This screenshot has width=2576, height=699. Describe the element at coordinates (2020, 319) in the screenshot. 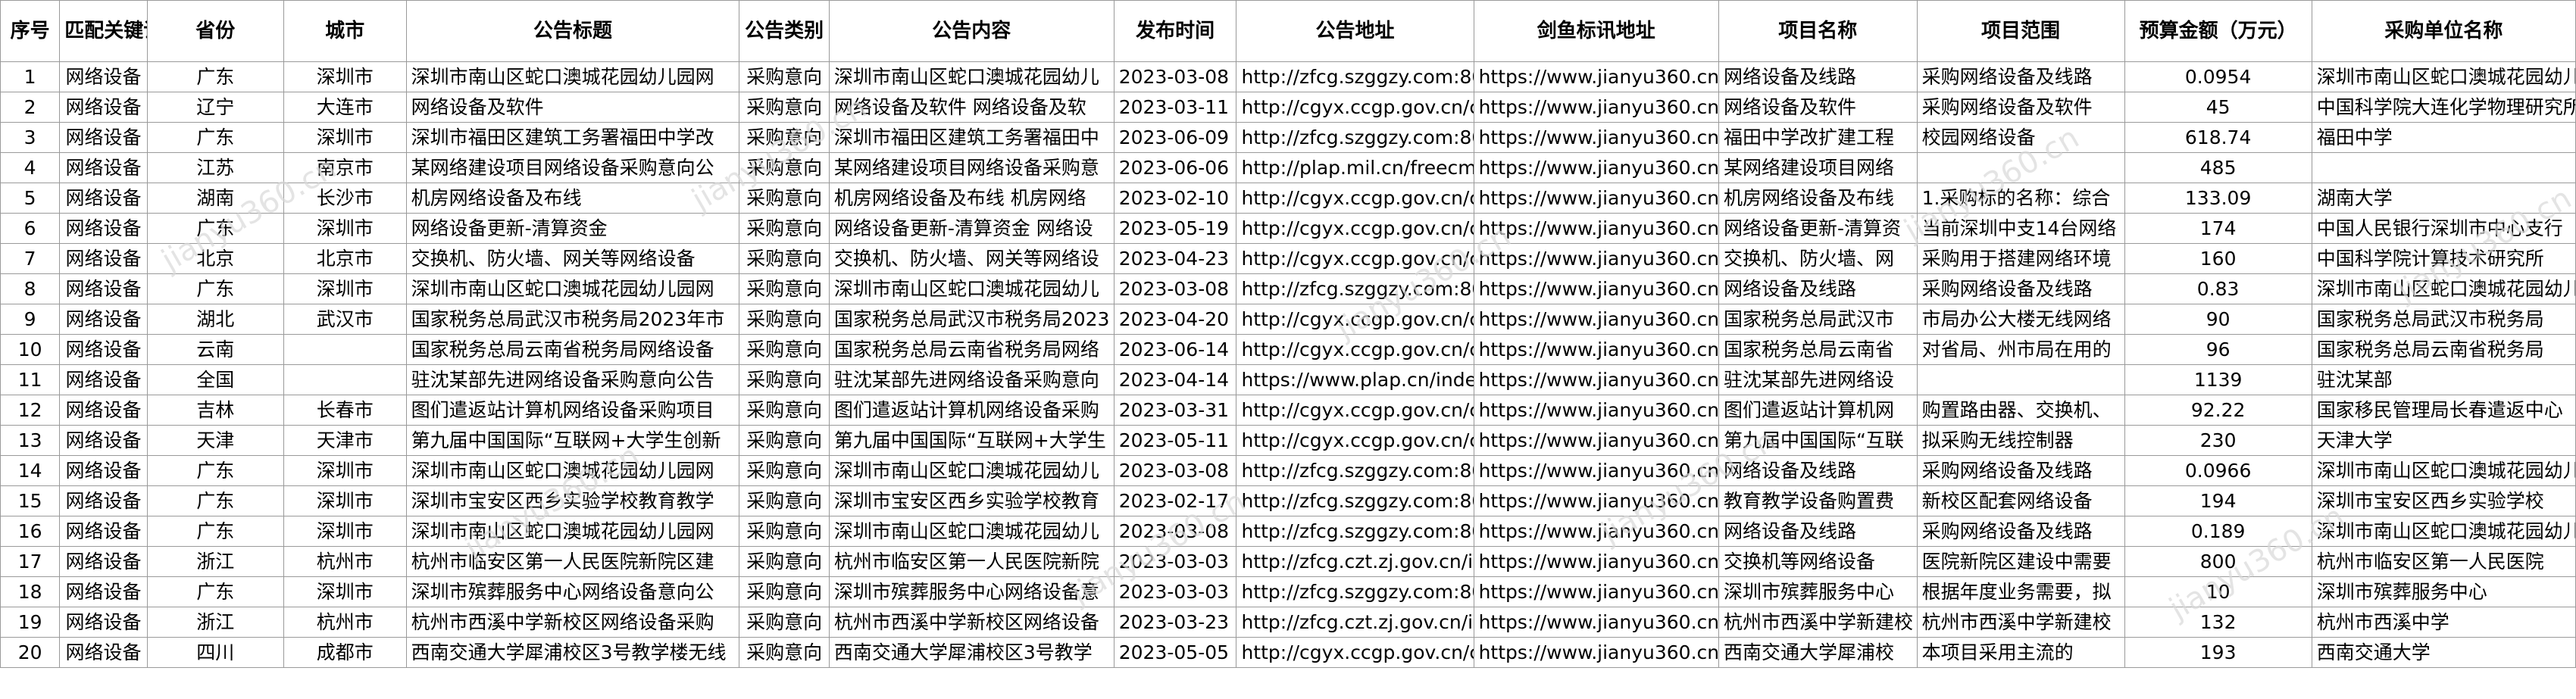

I see `table-cell: 市局办公大楼无线网络` at that location.